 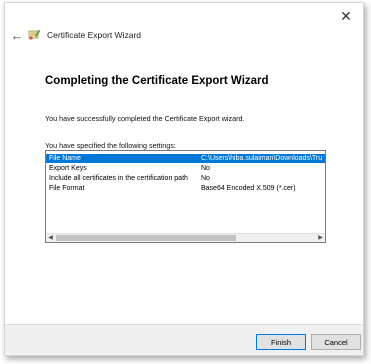 What do you see at coordinates (17, 35) in the screenshot?
I see `back-arrow-icon: ←` at bounding box center [17, 35].